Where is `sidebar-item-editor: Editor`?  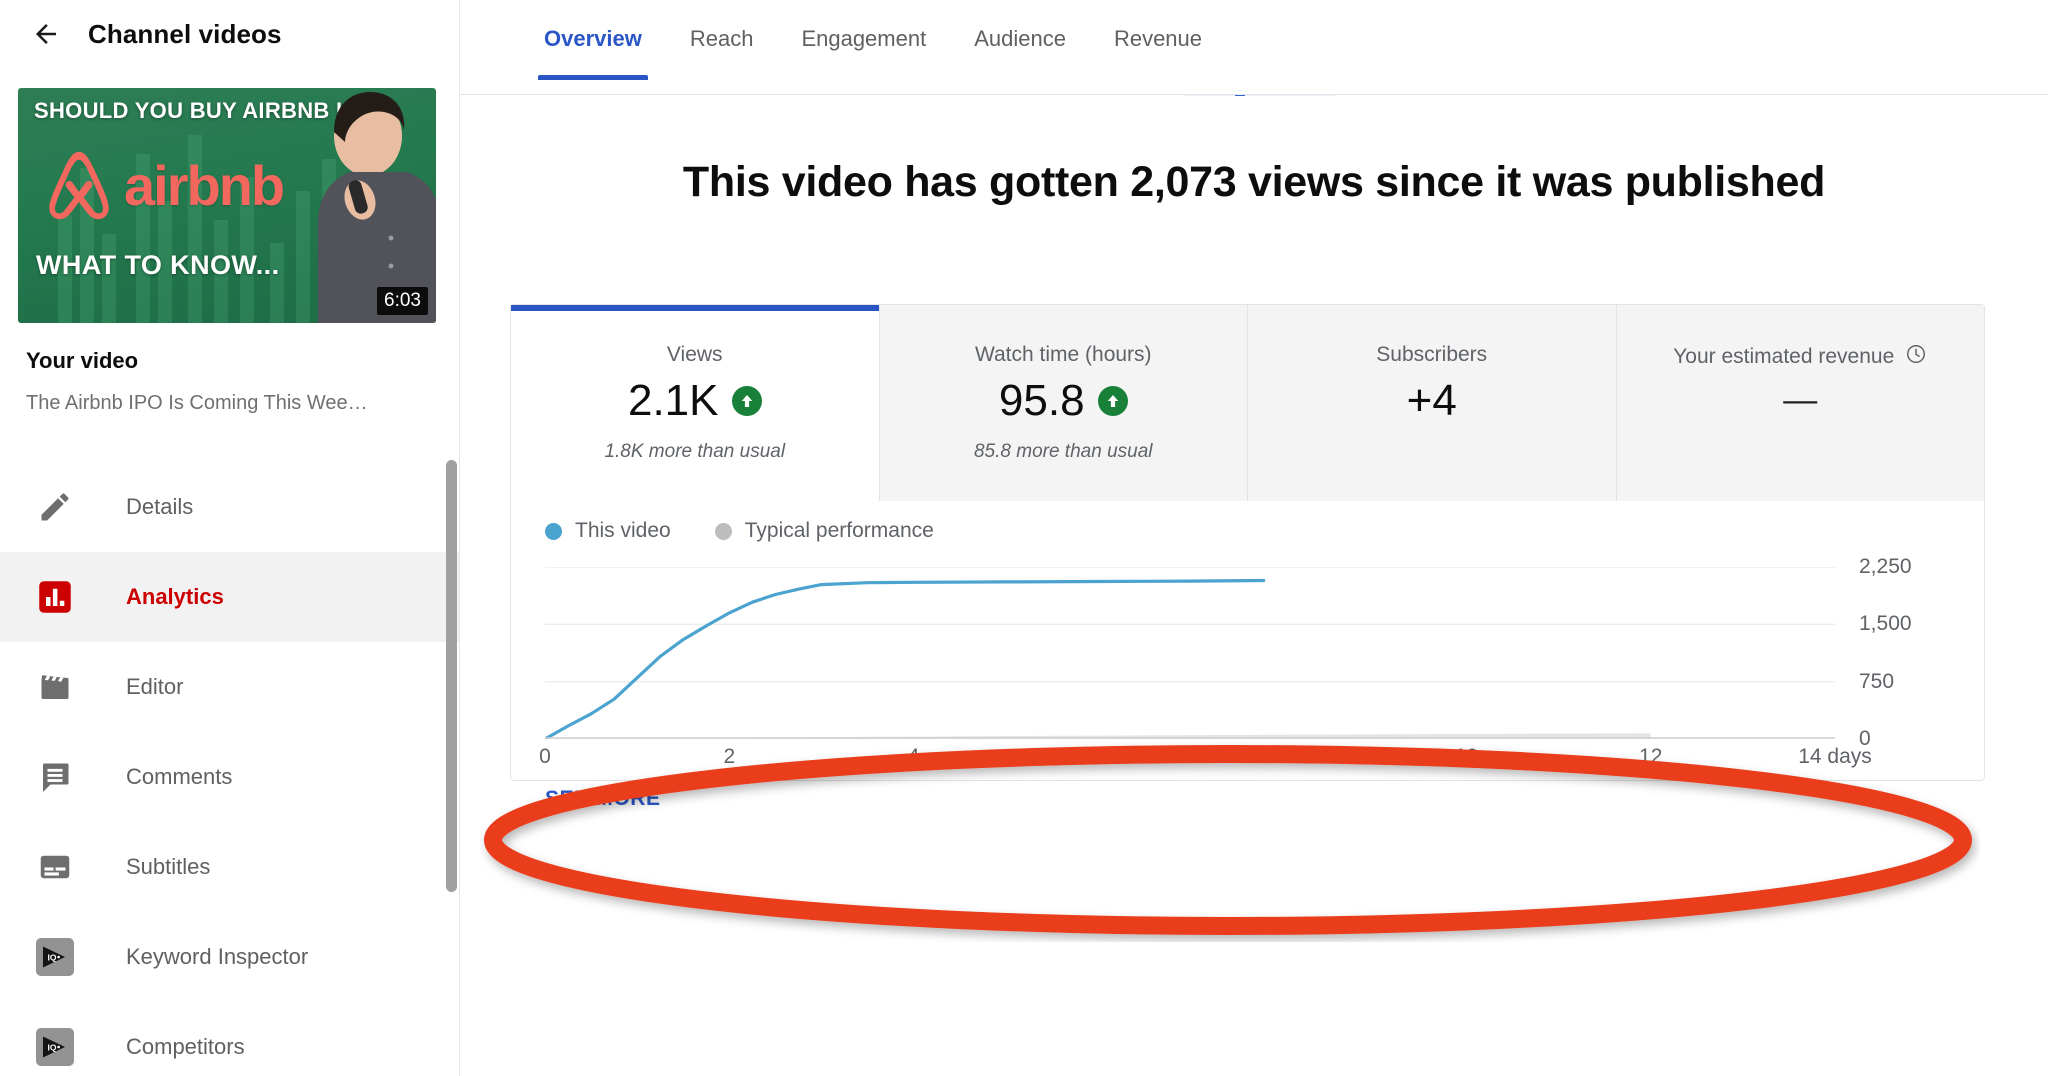 sidebar-item-editor: Editor is located at coordinates (229, 687).